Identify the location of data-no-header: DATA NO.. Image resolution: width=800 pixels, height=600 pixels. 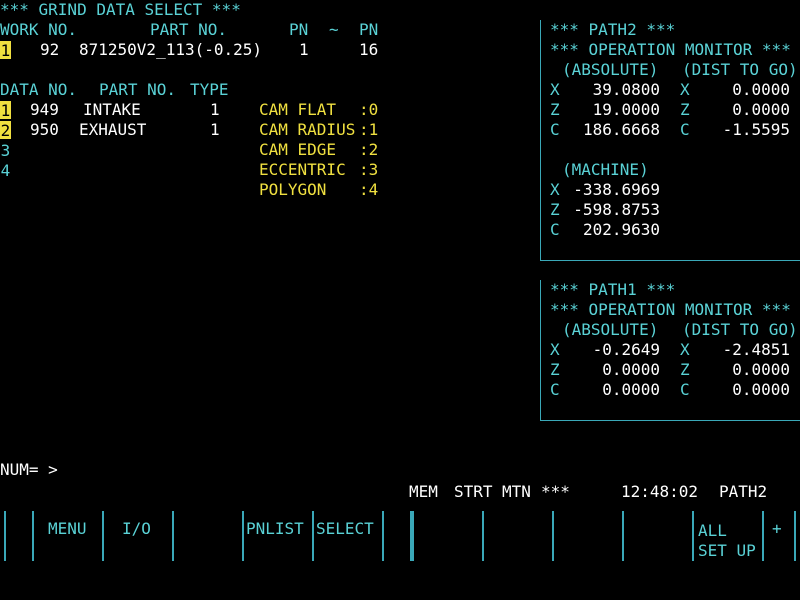
(39, 89).